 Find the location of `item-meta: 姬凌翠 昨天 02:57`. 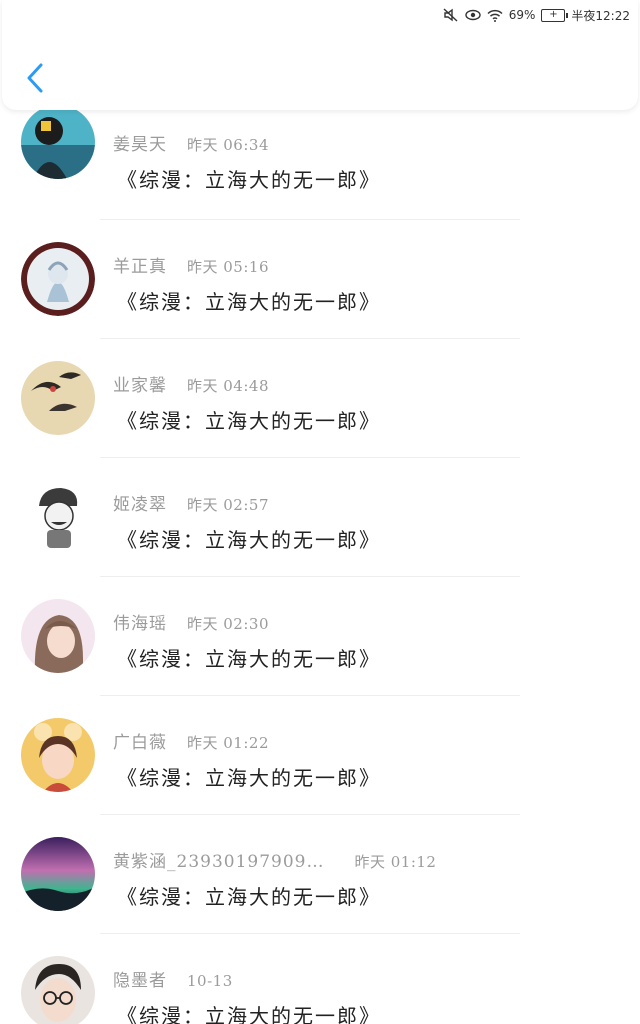

item-meta: 姬凌翠 昨天 02:57 is located at coordinates (191, 502).